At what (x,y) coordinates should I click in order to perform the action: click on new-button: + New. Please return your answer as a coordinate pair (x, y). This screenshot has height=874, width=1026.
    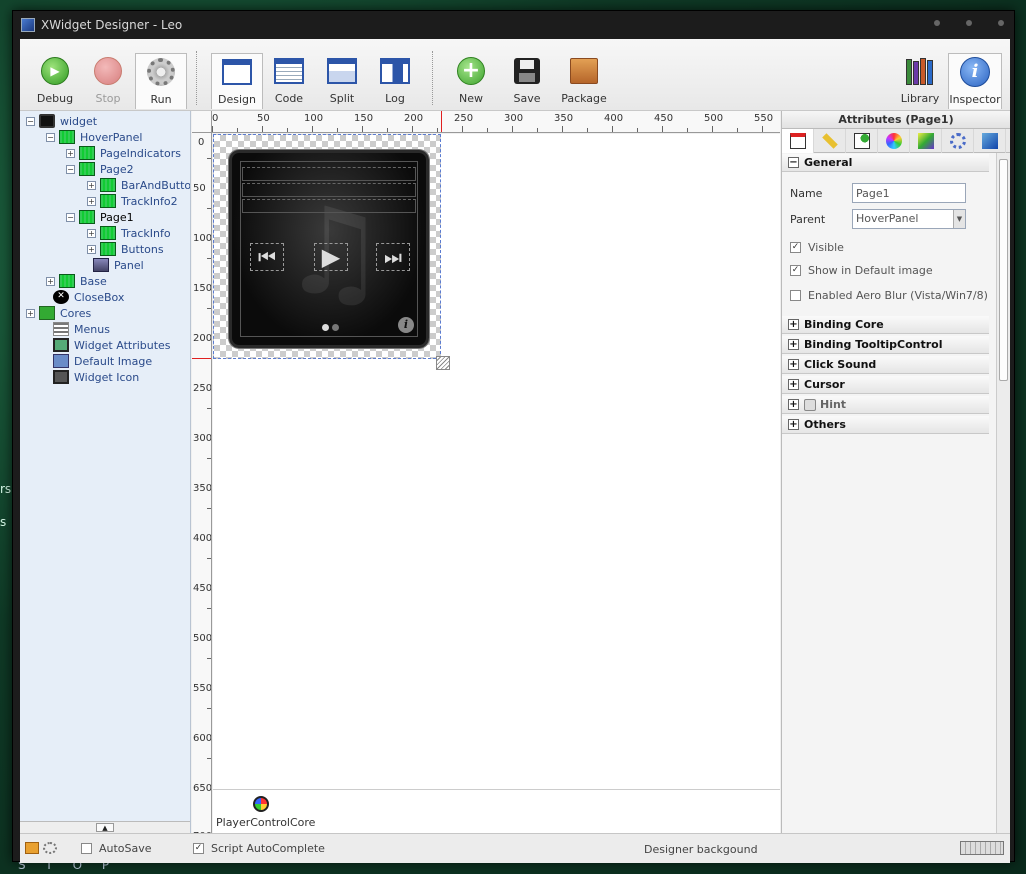
    Looking at the image, I should click on (471, 81).